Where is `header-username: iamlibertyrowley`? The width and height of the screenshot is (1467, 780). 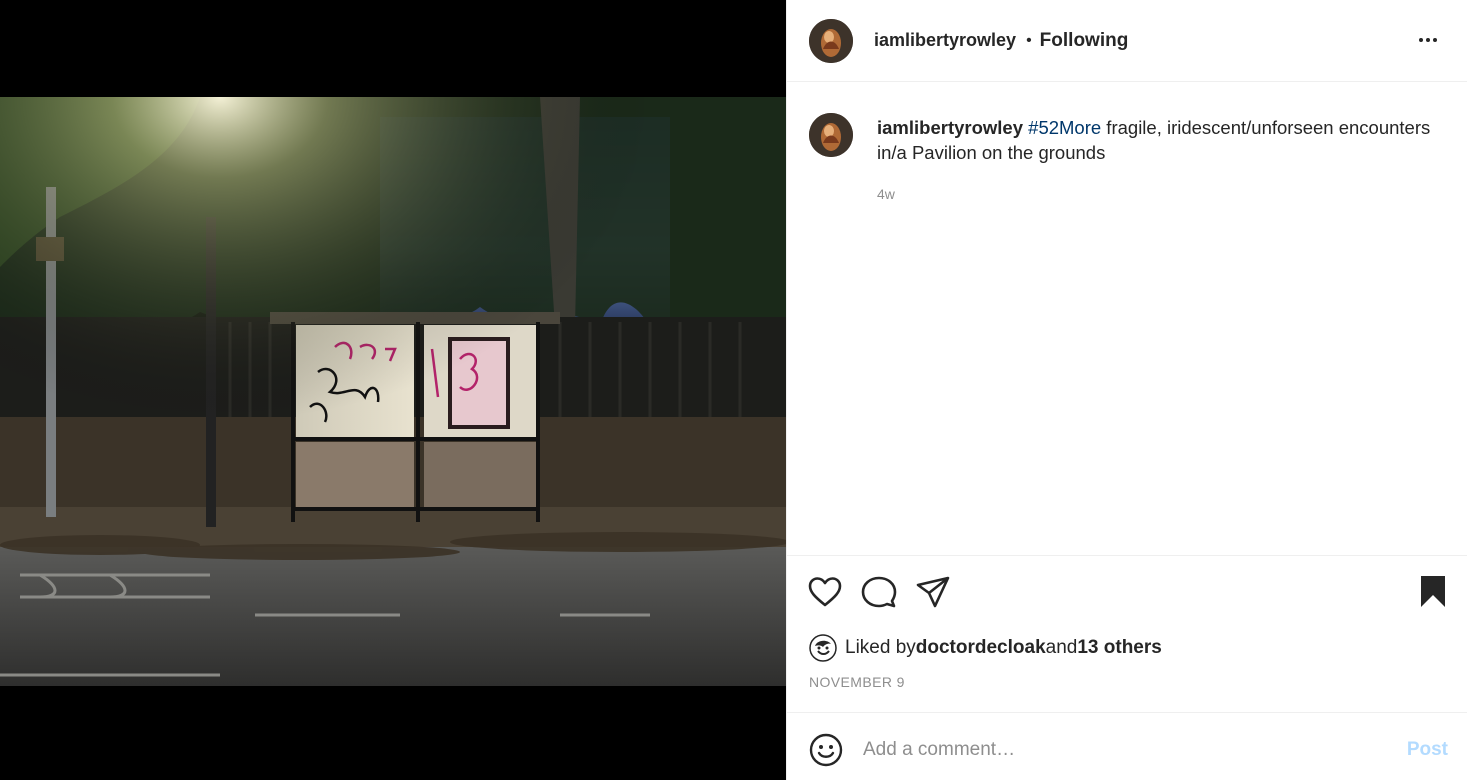
header-username: iamlibertyrowley is located at coordinates (945, 40).